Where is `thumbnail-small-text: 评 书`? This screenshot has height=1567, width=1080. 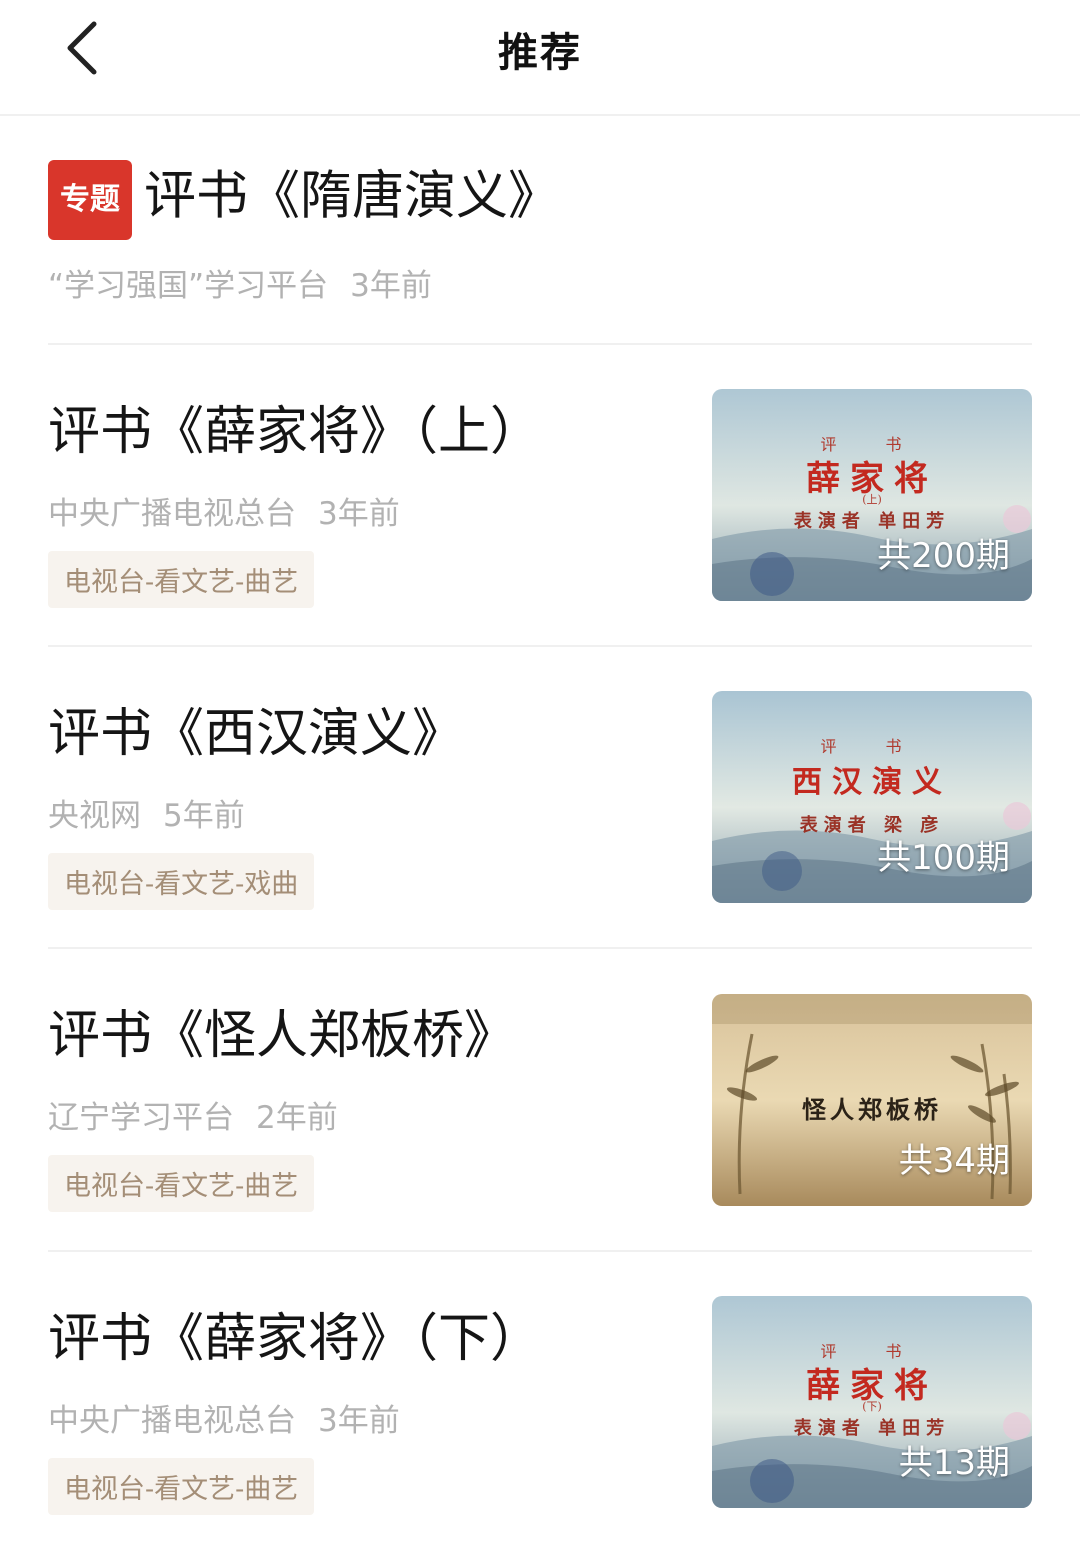 thumbnail-small-text: 评 书 is located at coordinates (872, 746).